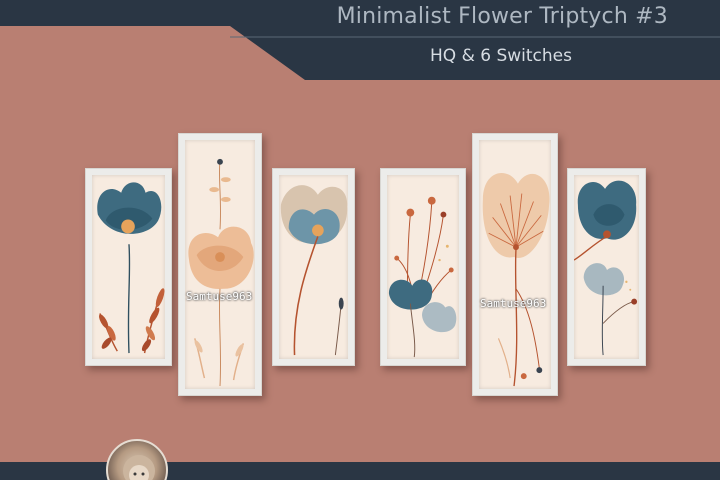 Image resolution: width=720 pixels, height=480 pixels. I want to click on watermark-left: Samtuse963, so click(219, 296).